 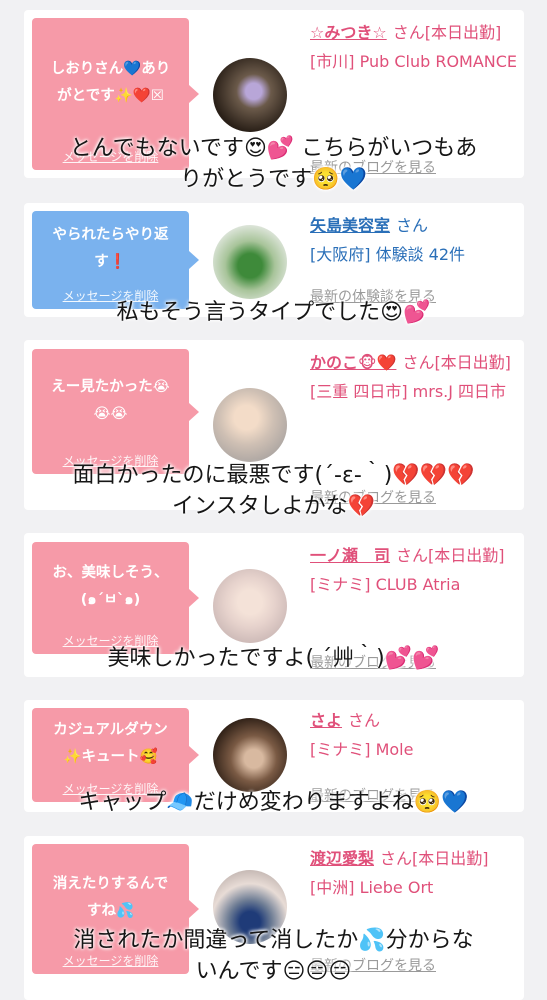 What do you see at coordinates (408, 391) in the screenshot?
I see `user-location: [三重 四日市] mrs.J 四日市` at bounding box center [408, 391].